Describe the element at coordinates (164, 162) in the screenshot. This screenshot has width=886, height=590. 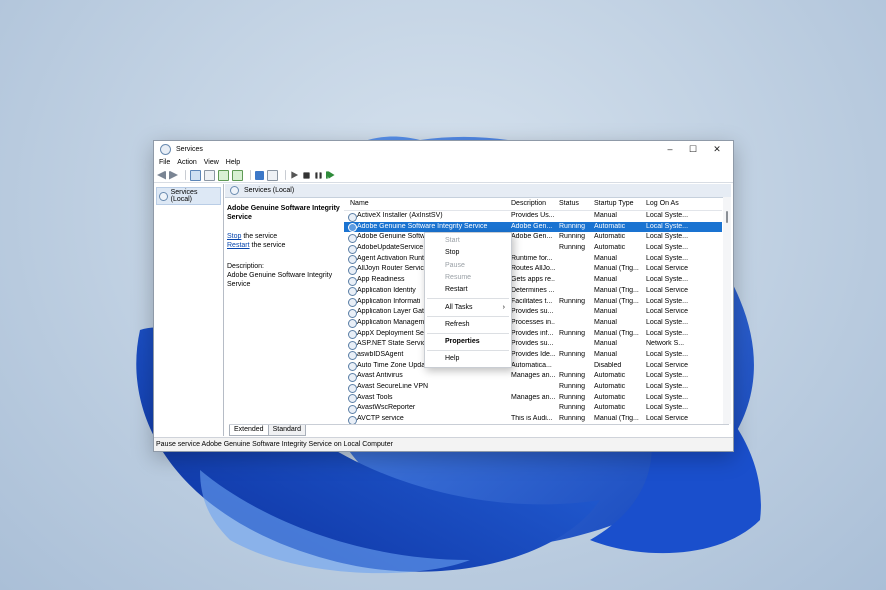
I see `menu-file: File` at that location.